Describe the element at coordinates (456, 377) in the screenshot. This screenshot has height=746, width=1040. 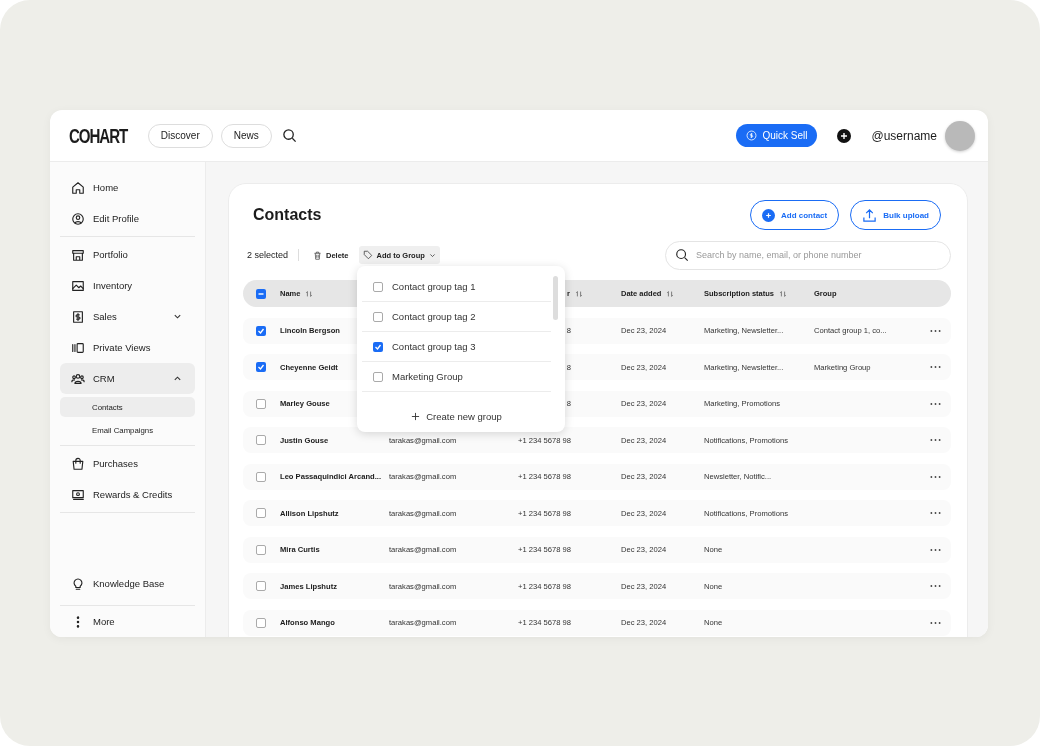
I see `group-option: Marketing Group` at that location.